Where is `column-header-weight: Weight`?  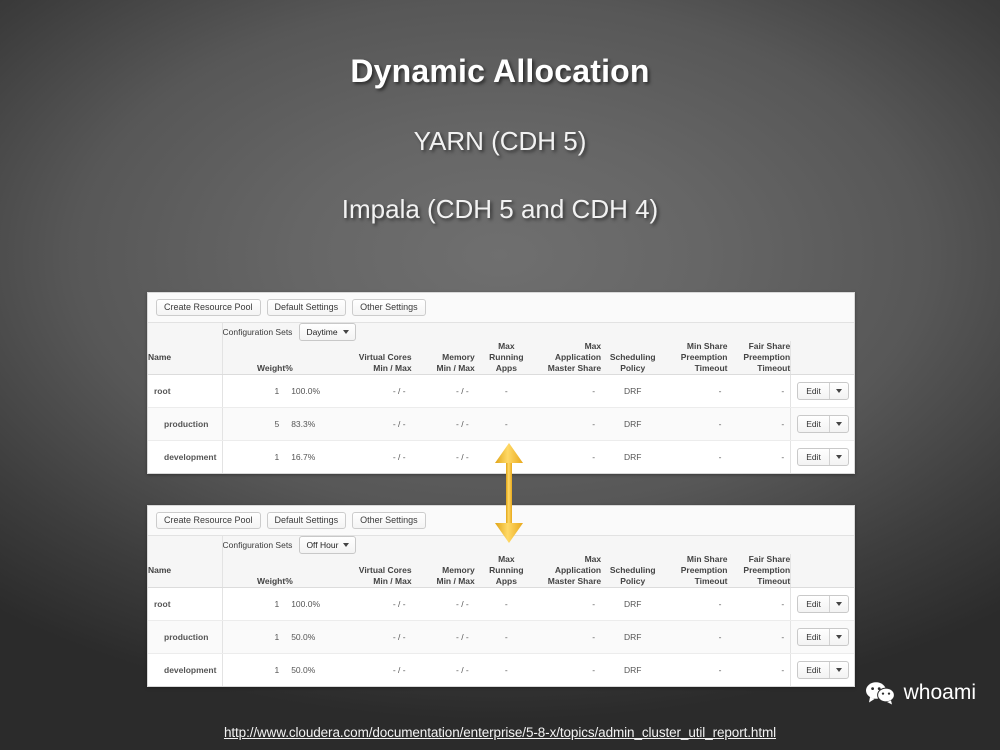
column-header-weight: Weight is located at coordinates (254, 358).